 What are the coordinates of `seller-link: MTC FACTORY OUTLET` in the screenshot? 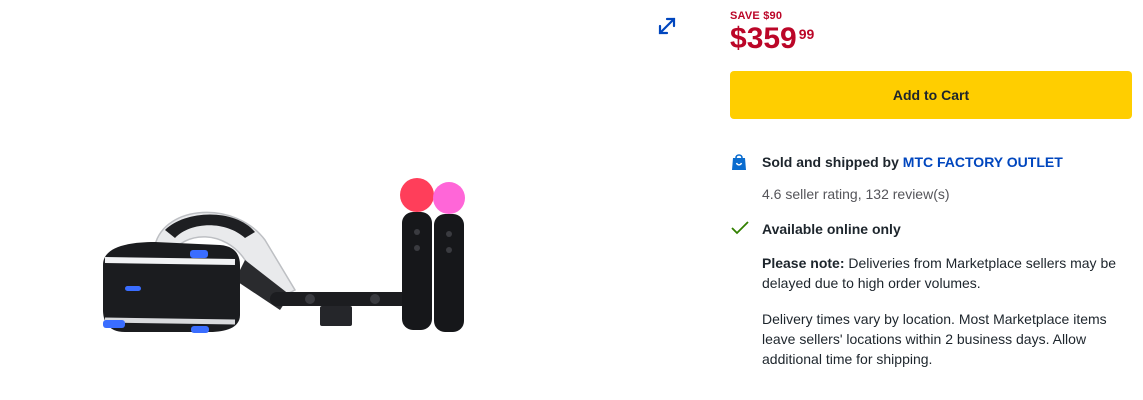 It's located at (983, 162).